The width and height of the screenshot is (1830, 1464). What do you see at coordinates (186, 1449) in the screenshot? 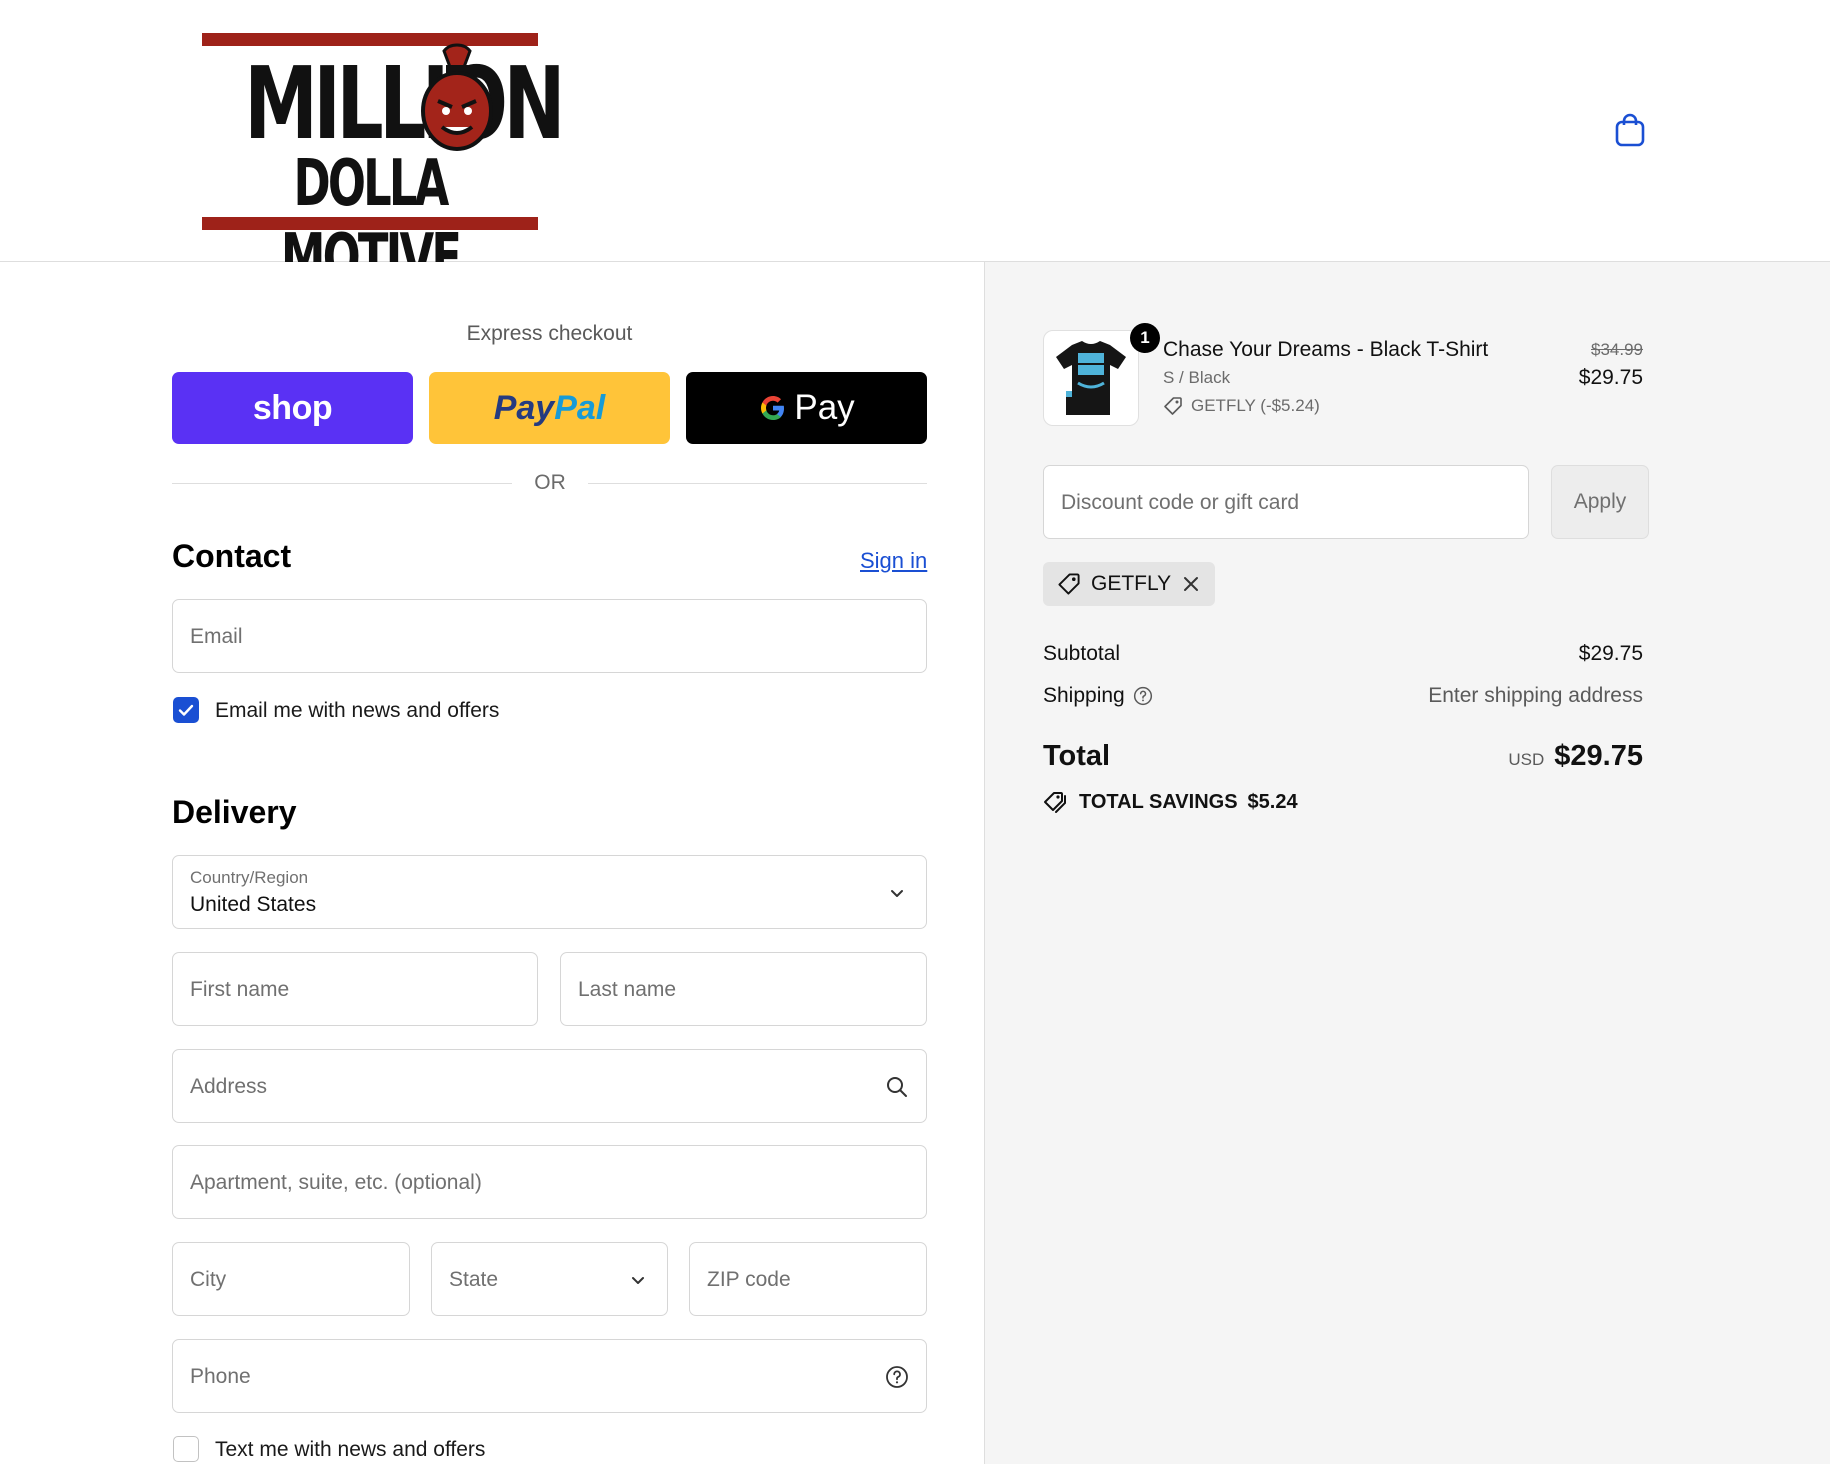
I see `text-news-checkbox` at bounding box center [186, 1449].